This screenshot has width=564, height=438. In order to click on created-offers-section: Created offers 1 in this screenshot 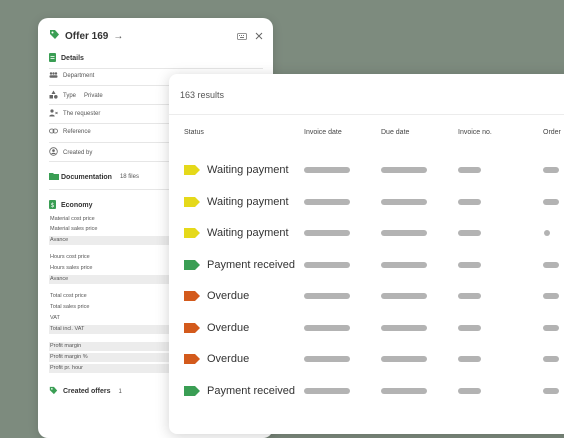, I will do `click(85, 391)`.